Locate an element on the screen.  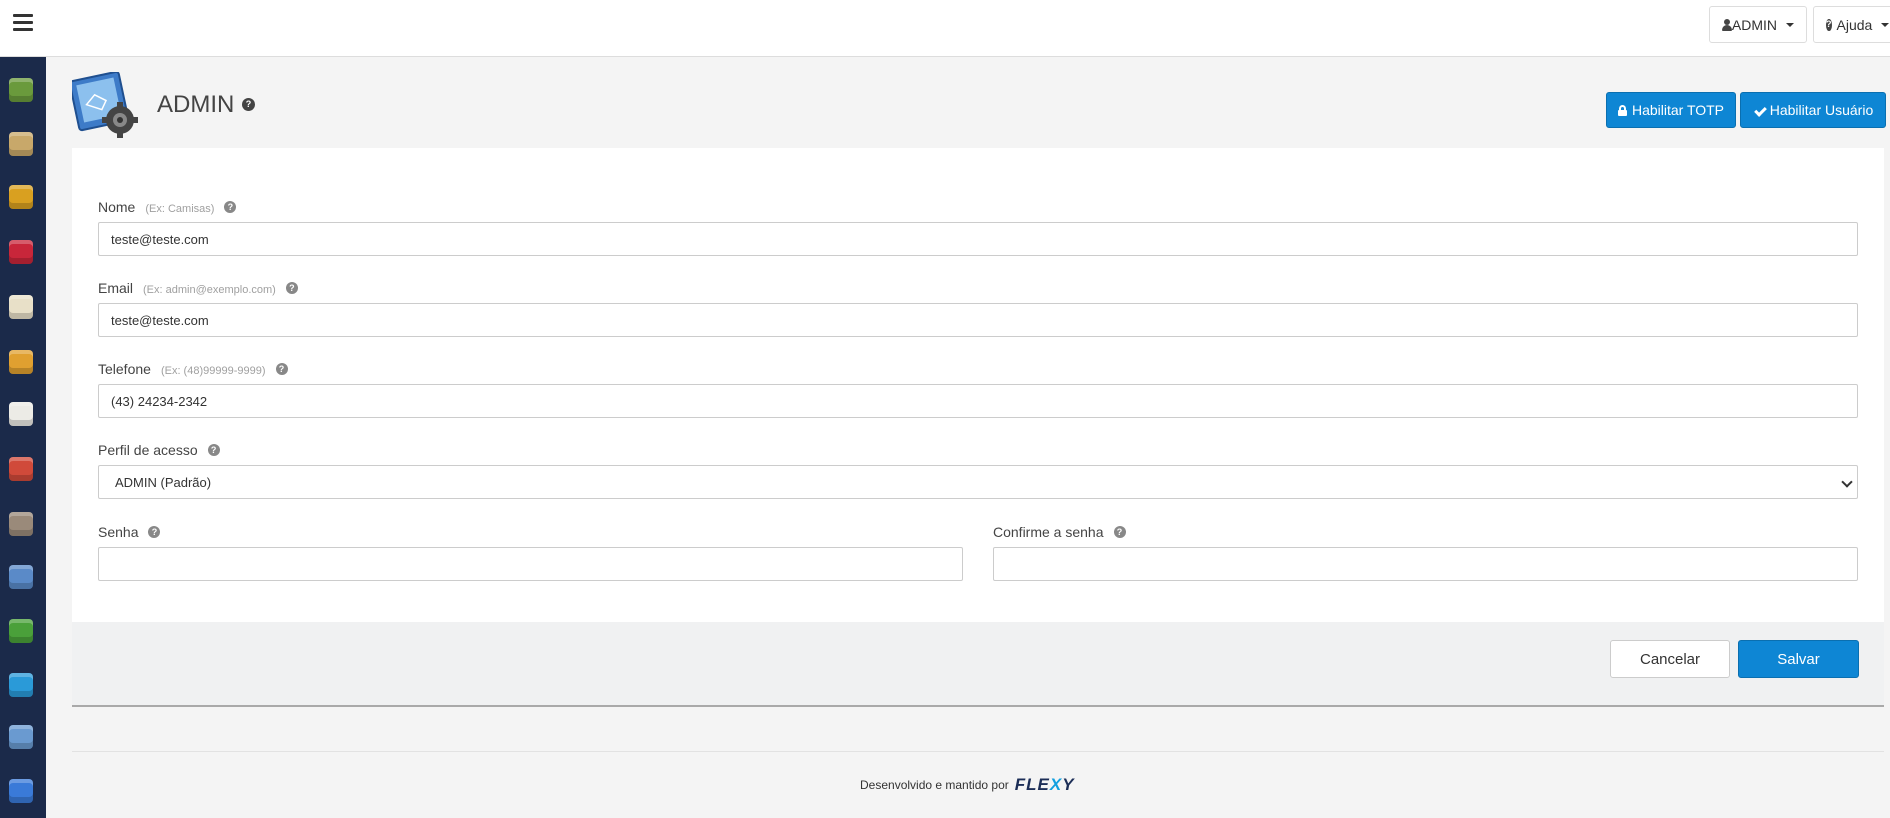
perfil-label-group: Perfil de acesso ? is located at coordinates (159, 450).